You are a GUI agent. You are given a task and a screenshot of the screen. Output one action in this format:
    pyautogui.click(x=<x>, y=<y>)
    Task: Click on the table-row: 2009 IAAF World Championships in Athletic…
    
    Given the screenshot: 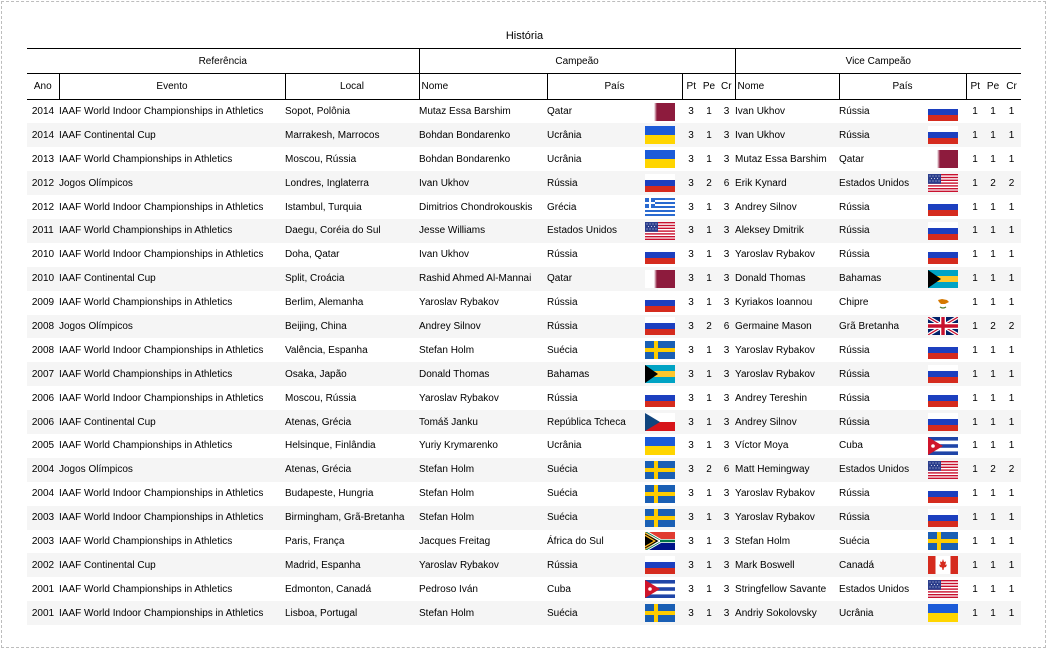 What is the action you would take?
    pyautogui.click(x=524, y=303)
    